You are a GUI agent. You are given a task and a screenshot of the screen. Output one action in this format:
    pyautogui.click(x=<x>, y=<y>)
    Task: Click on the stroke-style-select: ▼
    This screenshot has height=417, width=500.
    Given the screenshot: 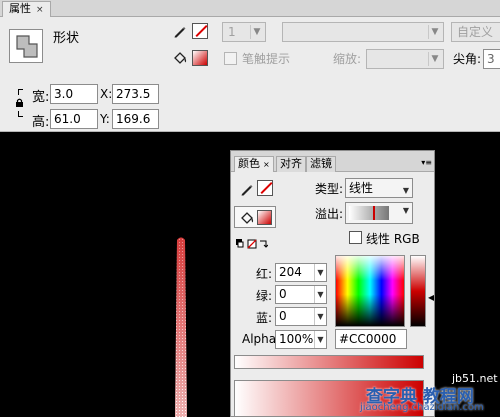 What is the action you would take?
    pyautogui.click(x=363, y=32)
    